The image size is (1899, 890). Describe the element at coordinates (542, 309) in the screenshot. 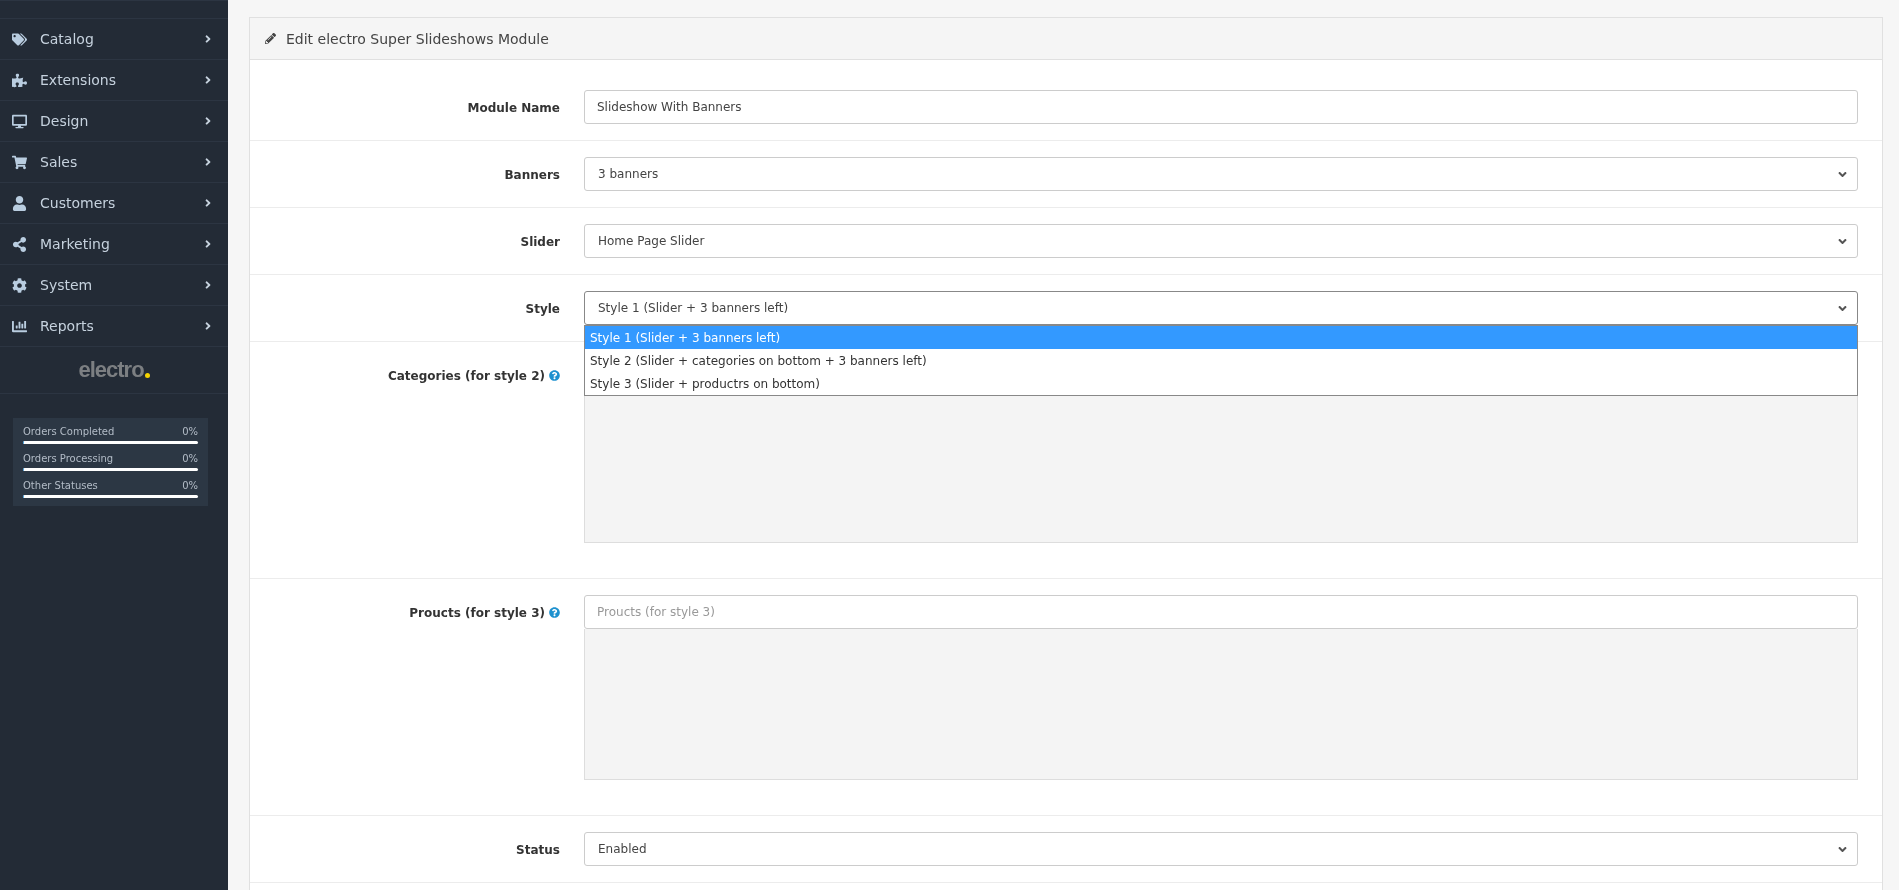

I see `field-label: Style` at that location.